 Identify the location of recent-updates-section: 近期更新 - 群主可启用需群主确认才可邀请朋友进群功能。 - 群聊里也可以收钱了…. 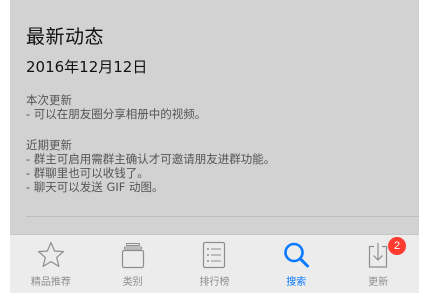
(150, 166).